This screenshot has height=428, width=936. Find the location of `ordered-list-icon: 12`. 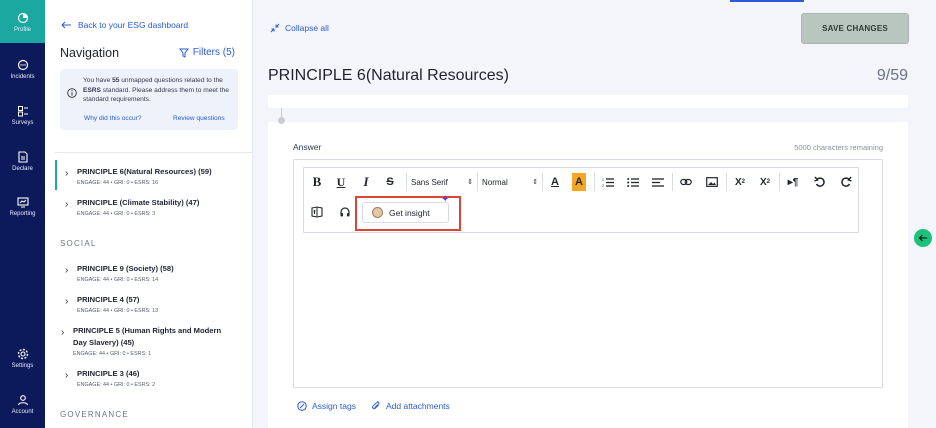

ordered-list-icon: 12 is located at coordinates (608, 183).